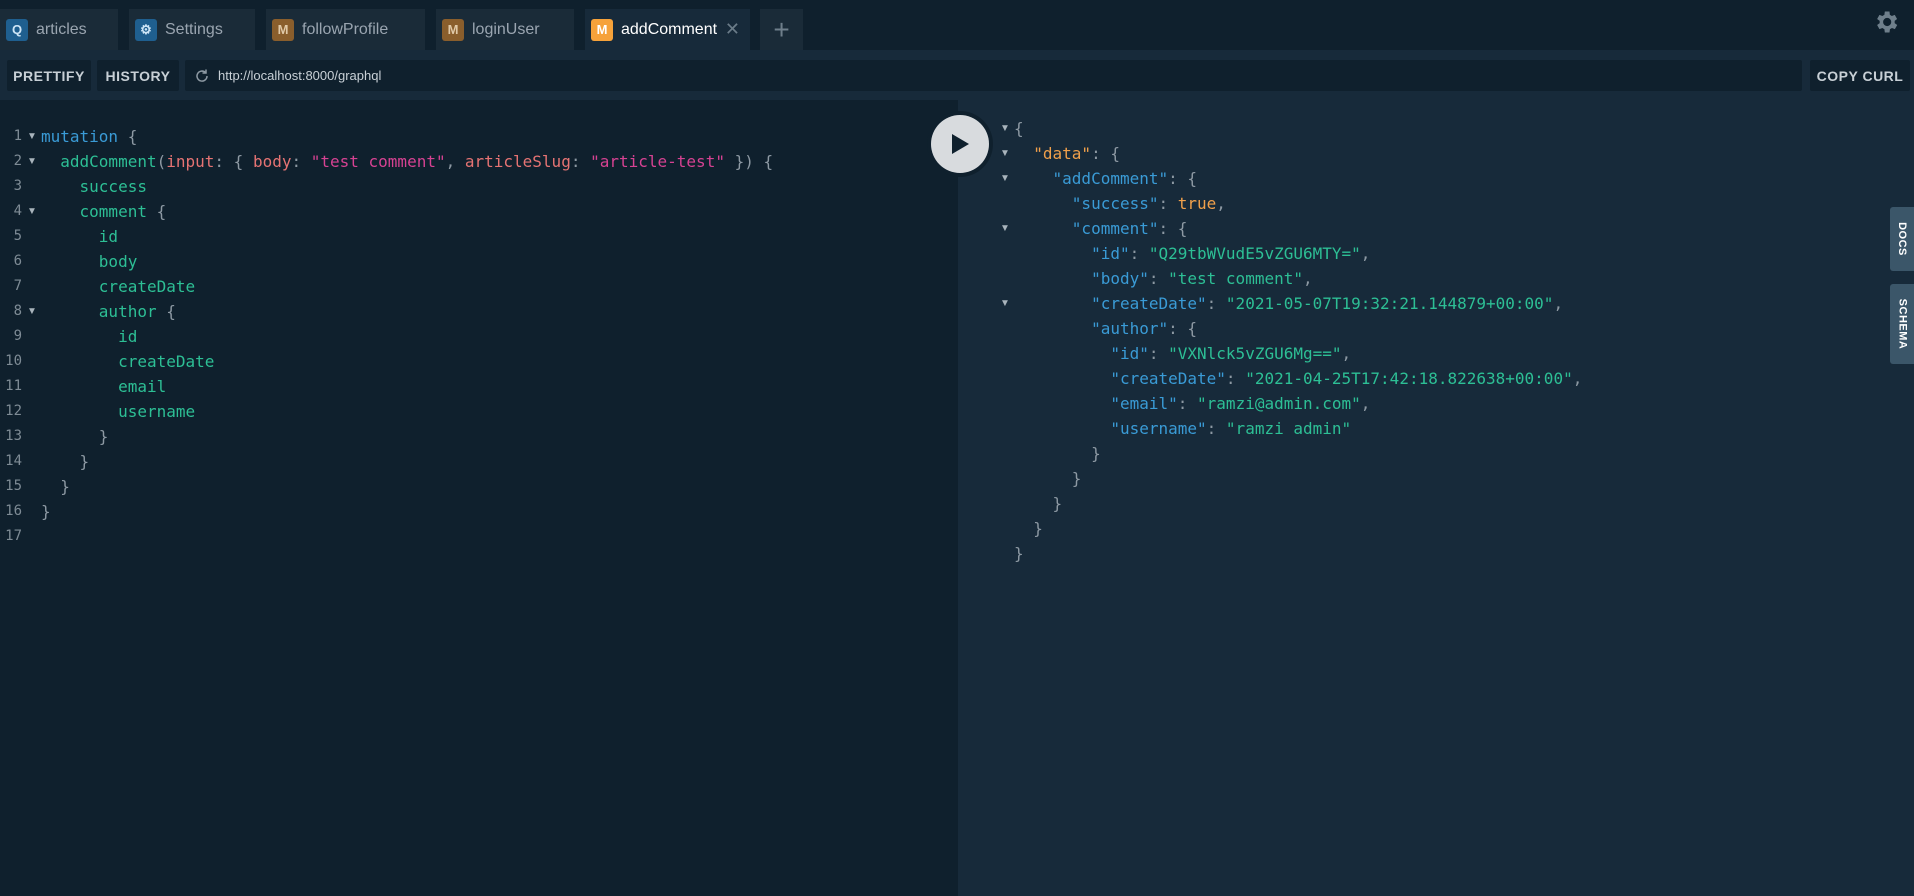  What do you see at coordinates (137, 311) in the screenshot?
I see `code-line-8: author {` at bounding box center [137, 311].